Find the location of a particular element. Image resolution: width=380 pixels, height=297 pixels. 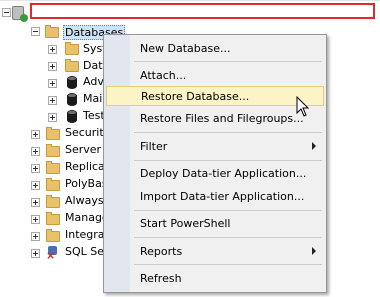

menu-item-filter: Filter is located at coordinates (215, 146).